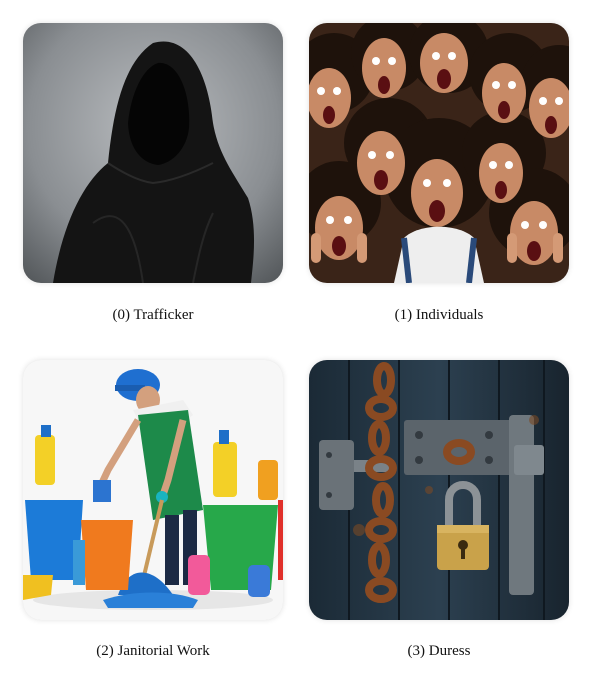  What do you see at coordinates (439, 651) in the screenshot?
I see `caption-duress: (3) Duress` at bounding box center [439, 651].